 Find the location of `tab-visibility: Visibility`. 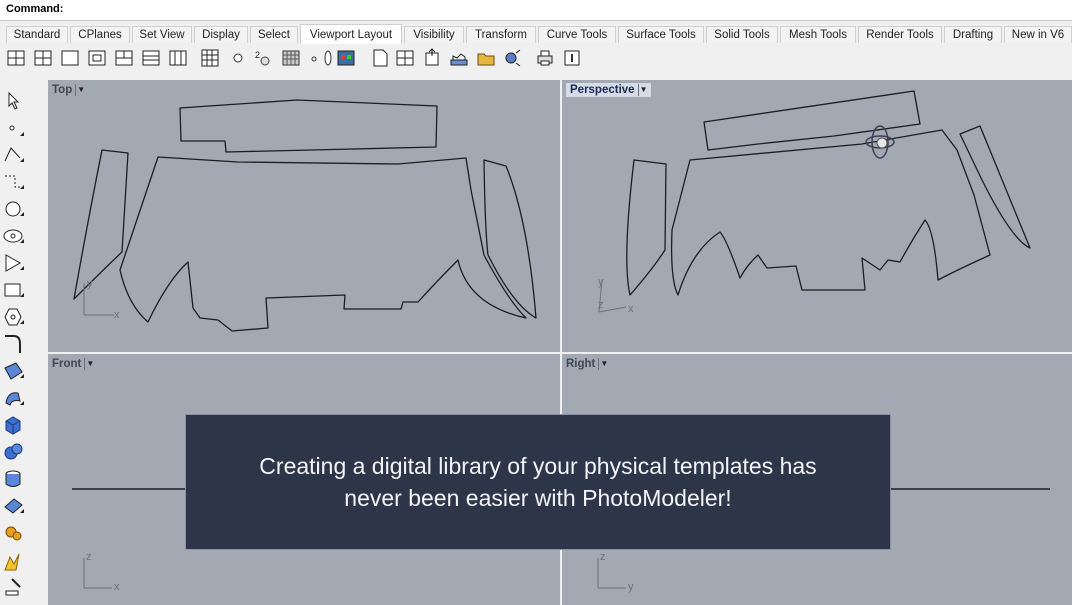

tab-visibility: Visibility is located at coordinates (434, 34).